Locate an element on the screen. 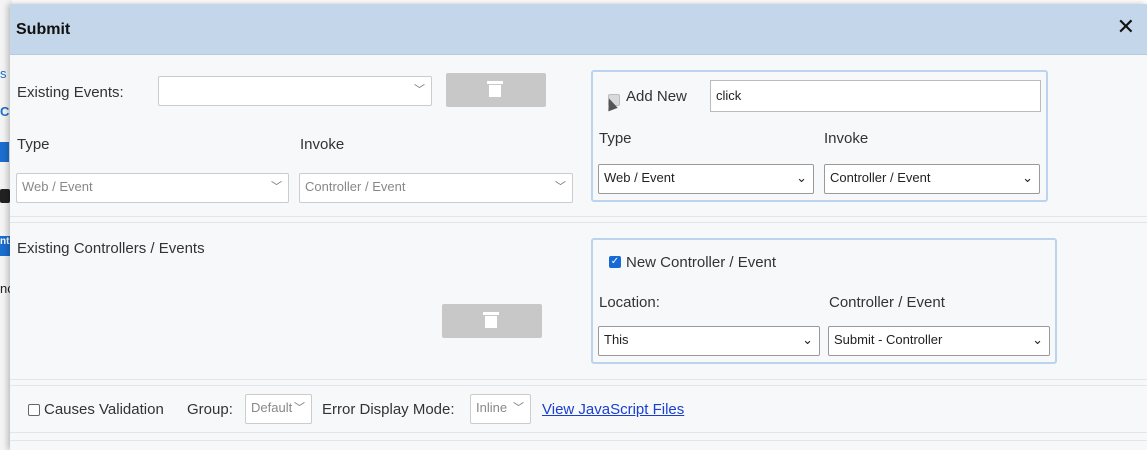 The image size is (1147, 450). location-label: Location: is located at coordinates (629, 302).